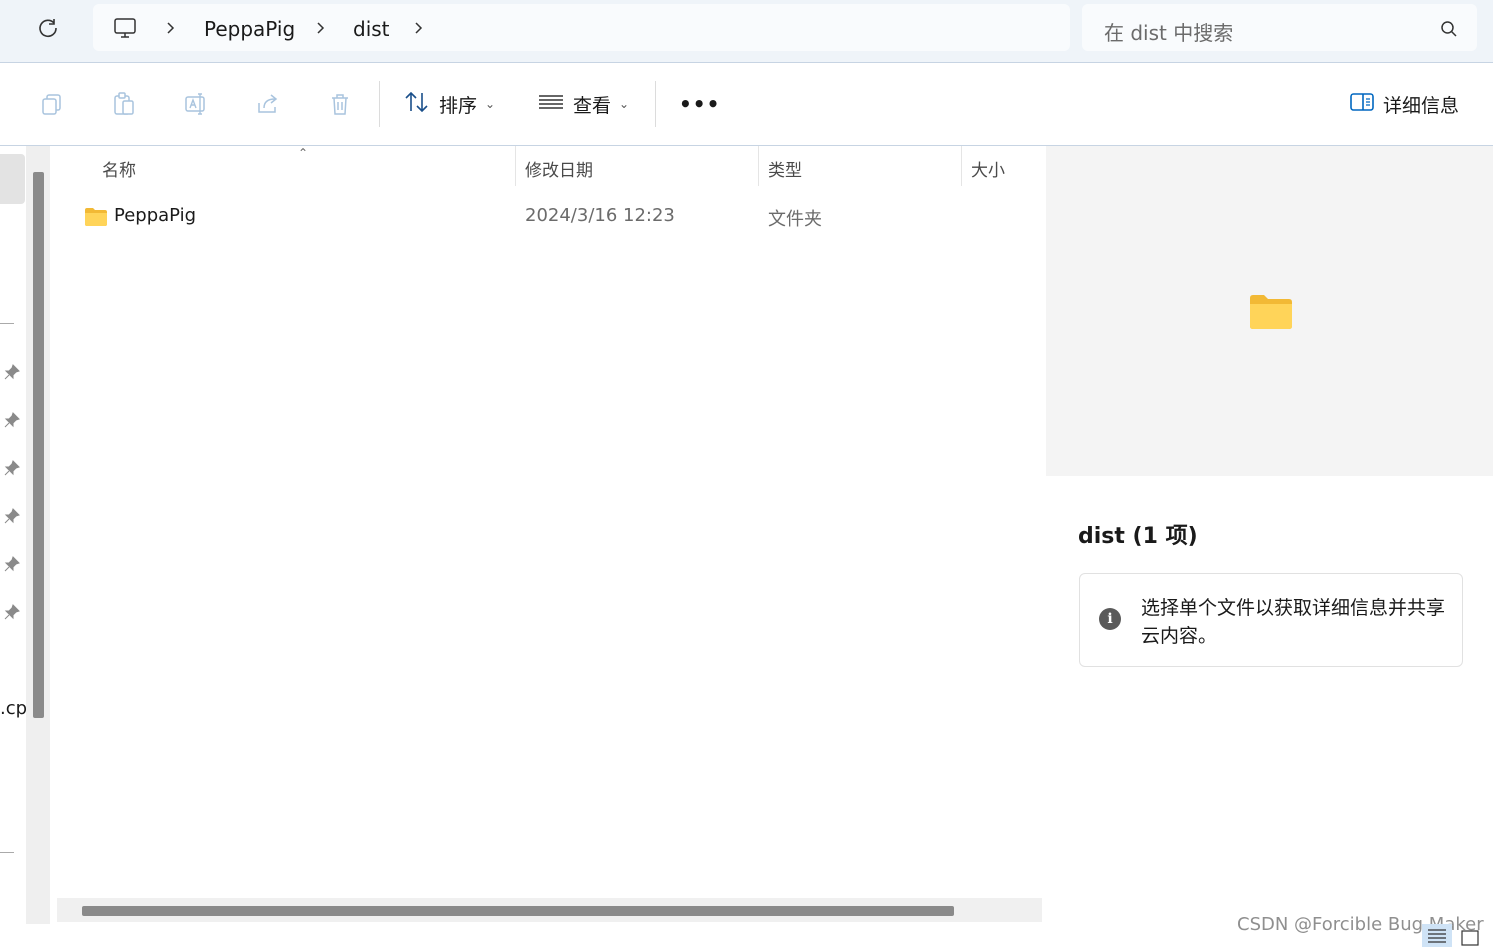  Describe the element at coordinates (559, 168) in the screenshot. I see `column-header-modified: 修改日期` at that location.